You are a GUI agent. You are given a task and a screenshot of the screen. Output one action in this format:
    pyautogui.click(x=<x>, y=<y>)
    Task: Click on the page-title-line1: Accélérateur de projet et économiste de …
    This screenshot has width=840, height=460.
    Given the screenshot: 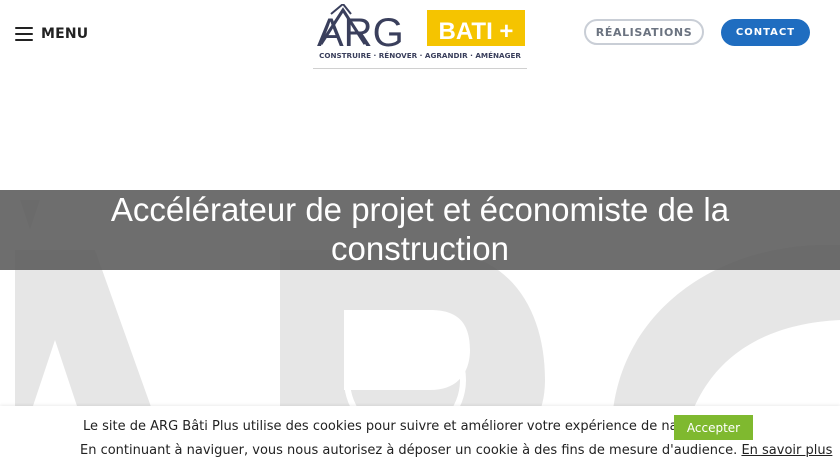 What is the action you would take?
    pyautogui.click(x=420, y=209)
    